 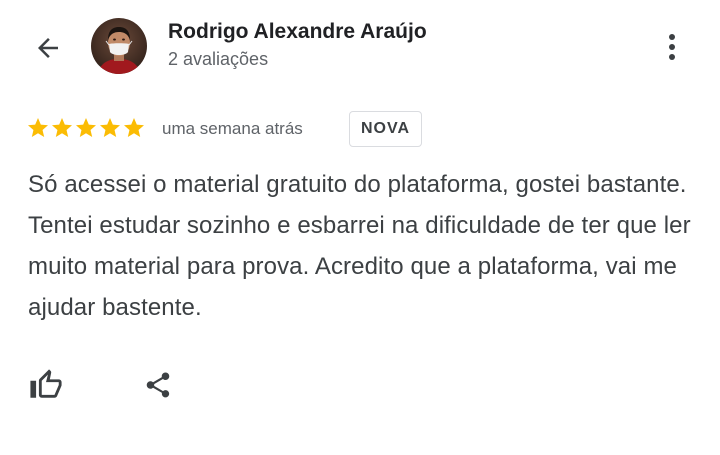 I want to click on more-vert-icon, so click(x=672, y=47).